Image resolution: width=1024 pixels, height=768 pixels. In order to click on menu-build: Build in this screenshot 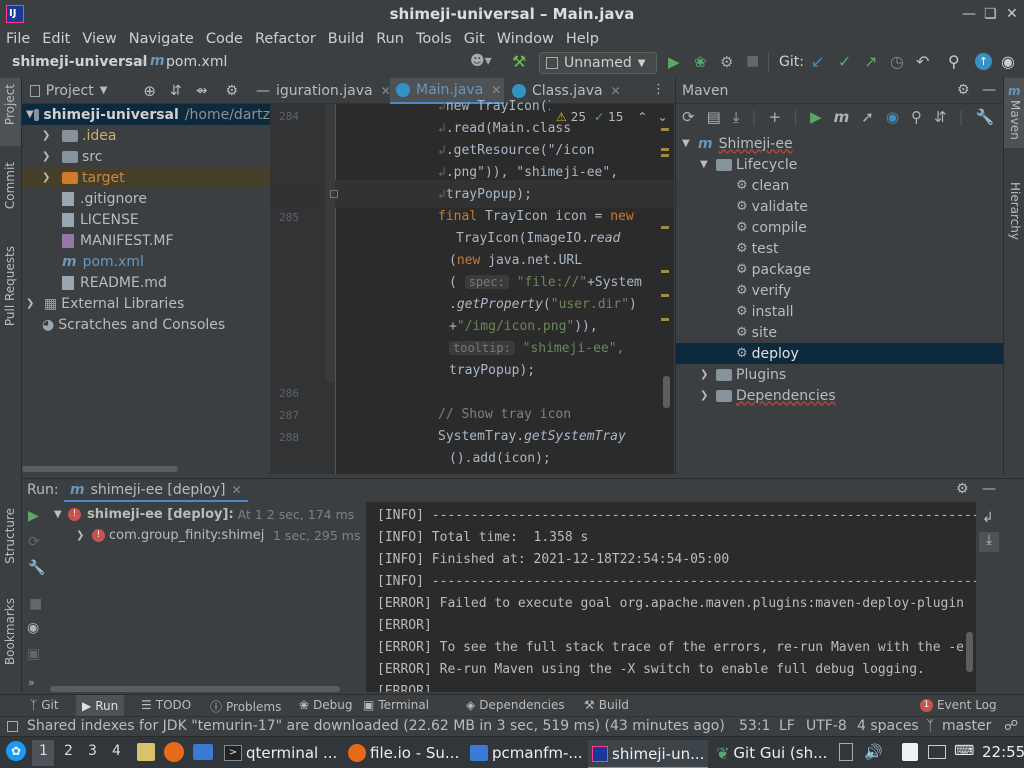, I will do `click(346, 39)`.